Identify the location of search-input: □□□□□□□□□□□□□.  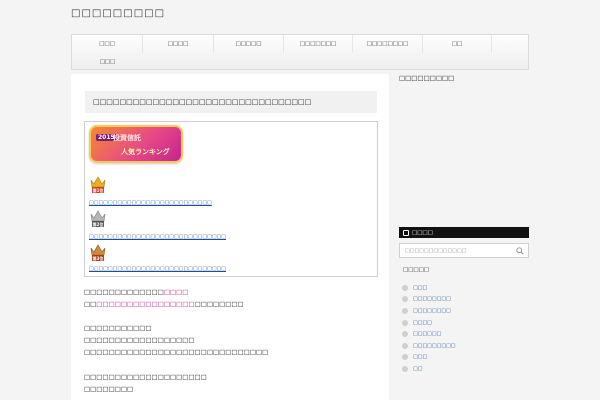
(464, 250).